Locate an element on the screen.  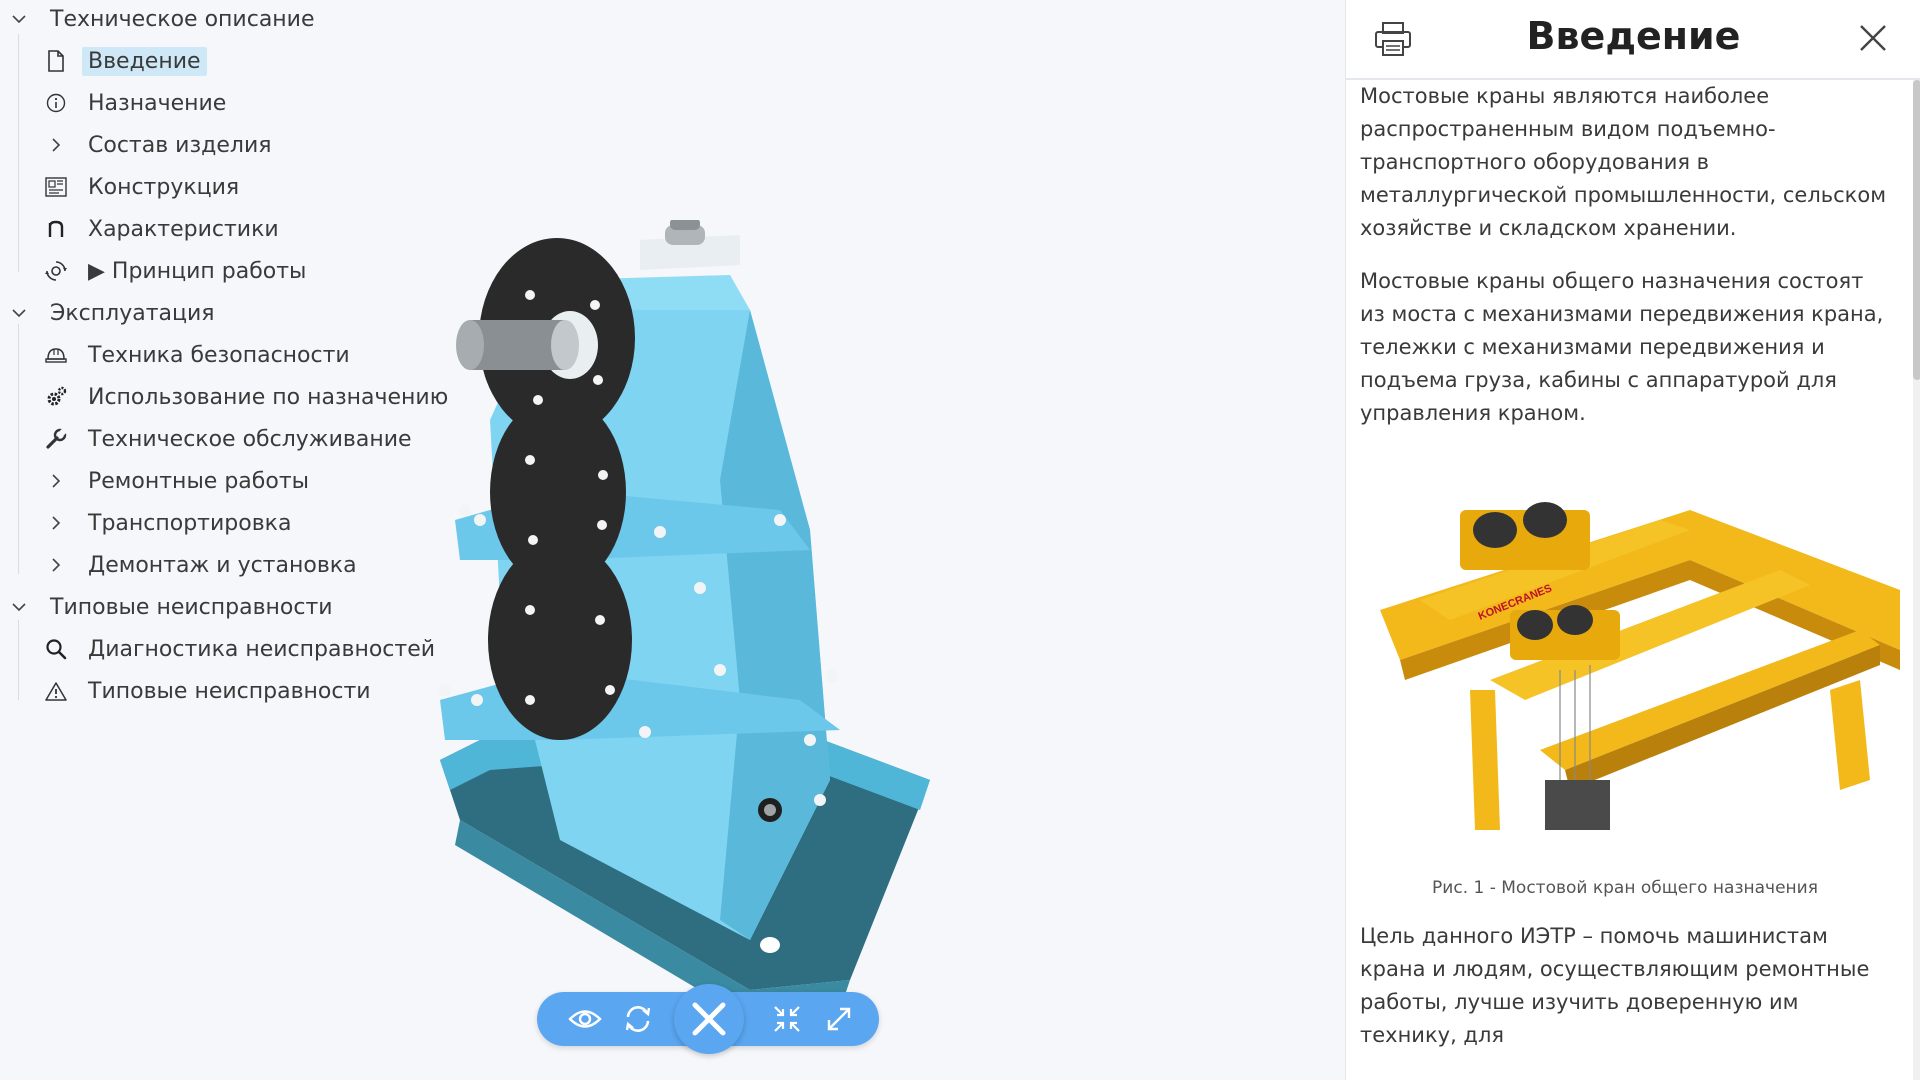
tree-item-safety: Техника безопасности is located at coordinates (200, 355).